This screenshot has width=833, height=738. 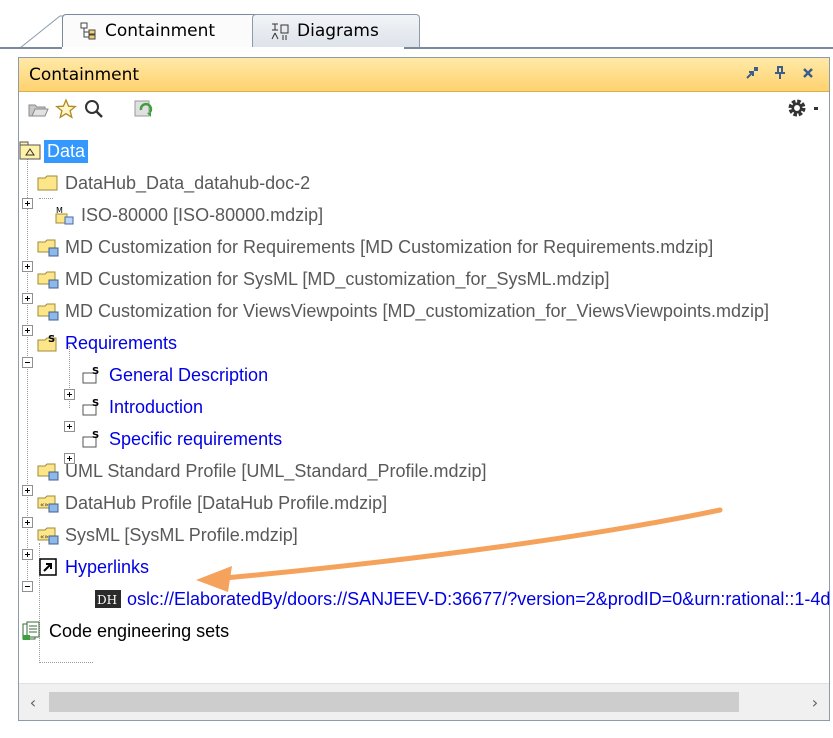 What do you see at coordinates (424, 75) in the screenshot?
I see `panel-titlebar: Containment` at bounding box center [424, 75].